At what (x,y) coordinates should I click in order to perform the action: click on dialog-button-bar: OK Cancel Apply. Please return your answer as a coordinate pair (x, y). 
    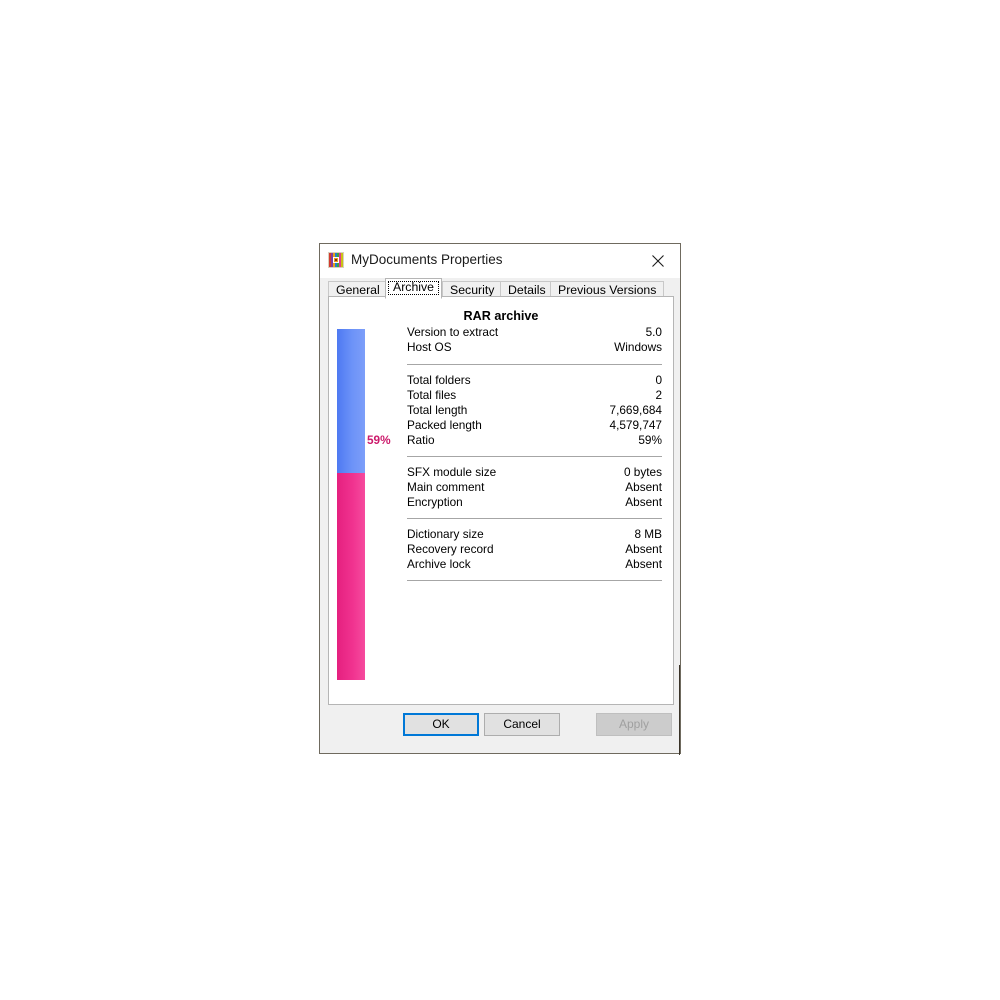
    Looking at the image, I should click on (500, 728).